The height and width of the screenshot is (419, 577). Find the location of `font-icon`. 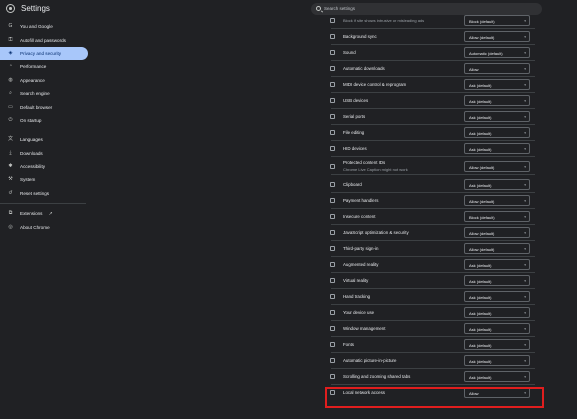

font-icon is located at coordinates (332, 344).